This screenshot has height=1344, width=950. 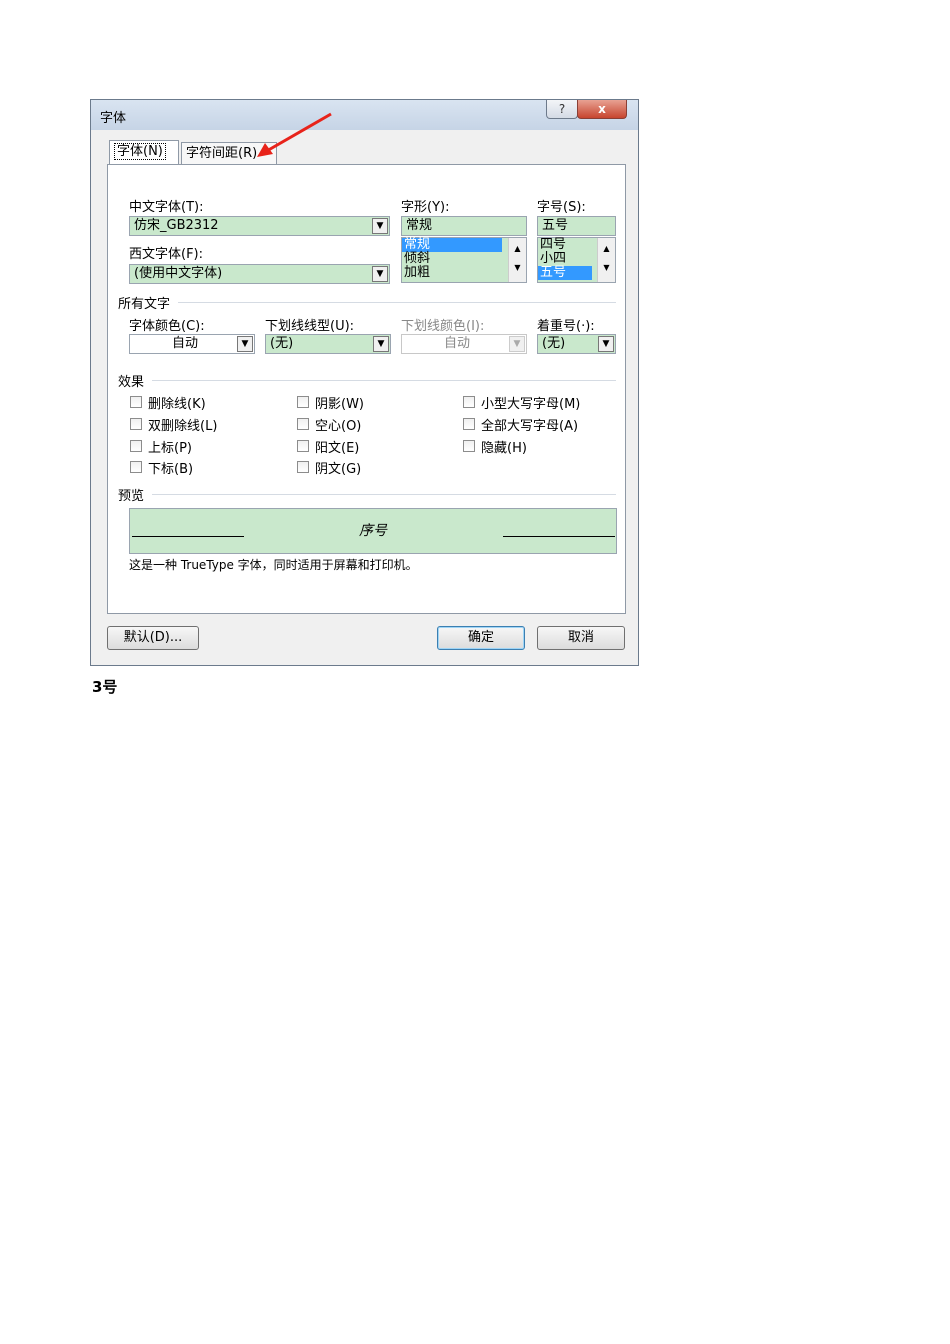 I want to click on superscript-label: 上标(P), so click(x=170, y=448).